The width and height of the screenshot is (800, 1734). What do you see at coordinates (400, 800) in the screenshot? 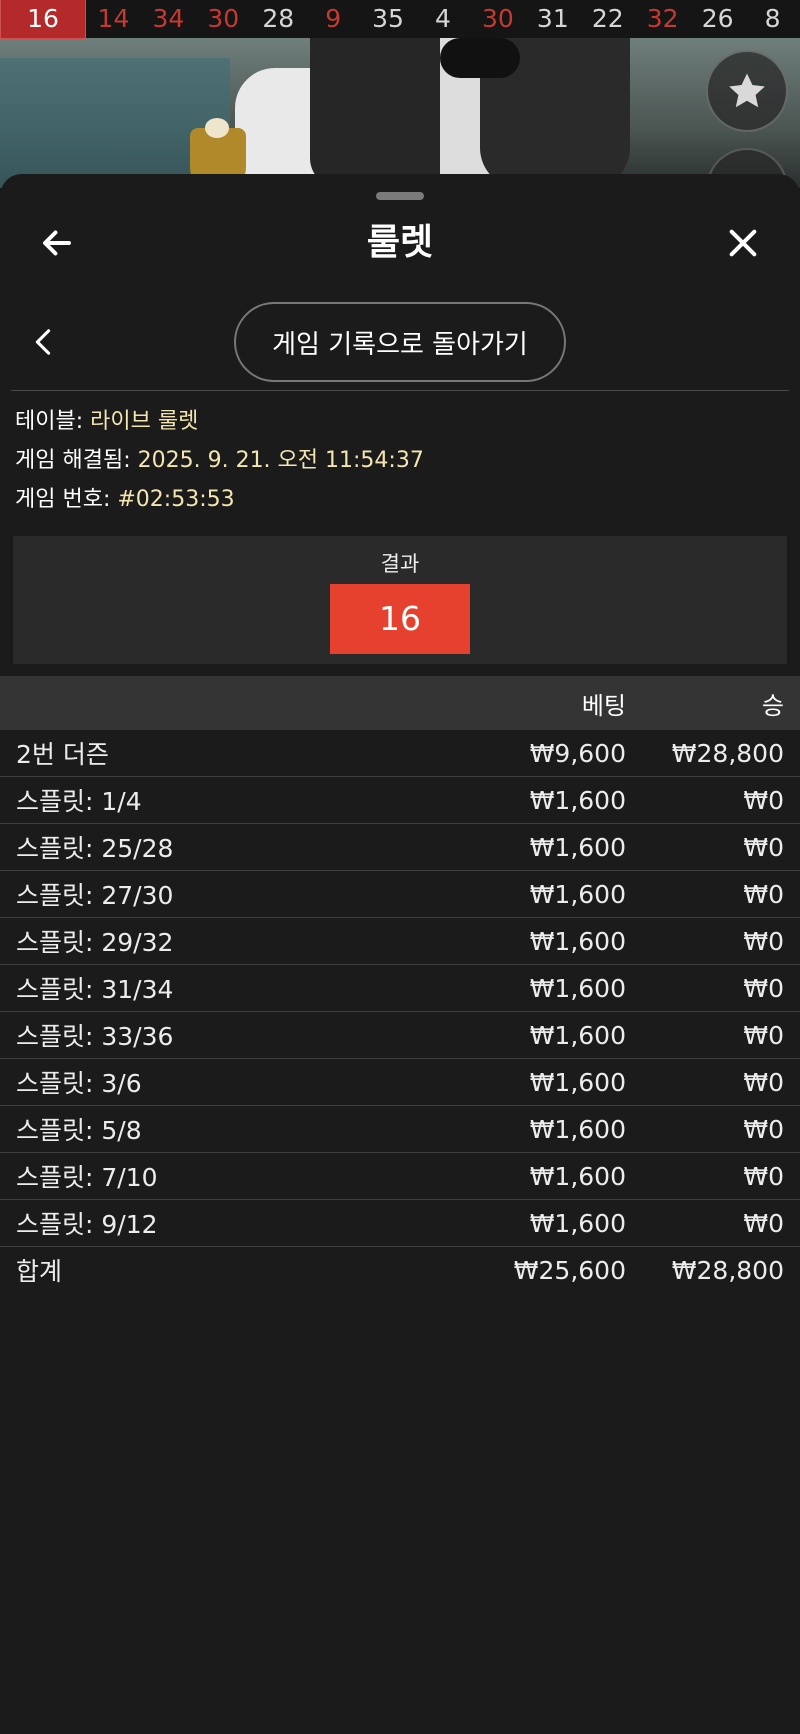
I see `table-row: 스플릿: 1/4 ₩1,600 ₩0` at bounding box center [400, 800].